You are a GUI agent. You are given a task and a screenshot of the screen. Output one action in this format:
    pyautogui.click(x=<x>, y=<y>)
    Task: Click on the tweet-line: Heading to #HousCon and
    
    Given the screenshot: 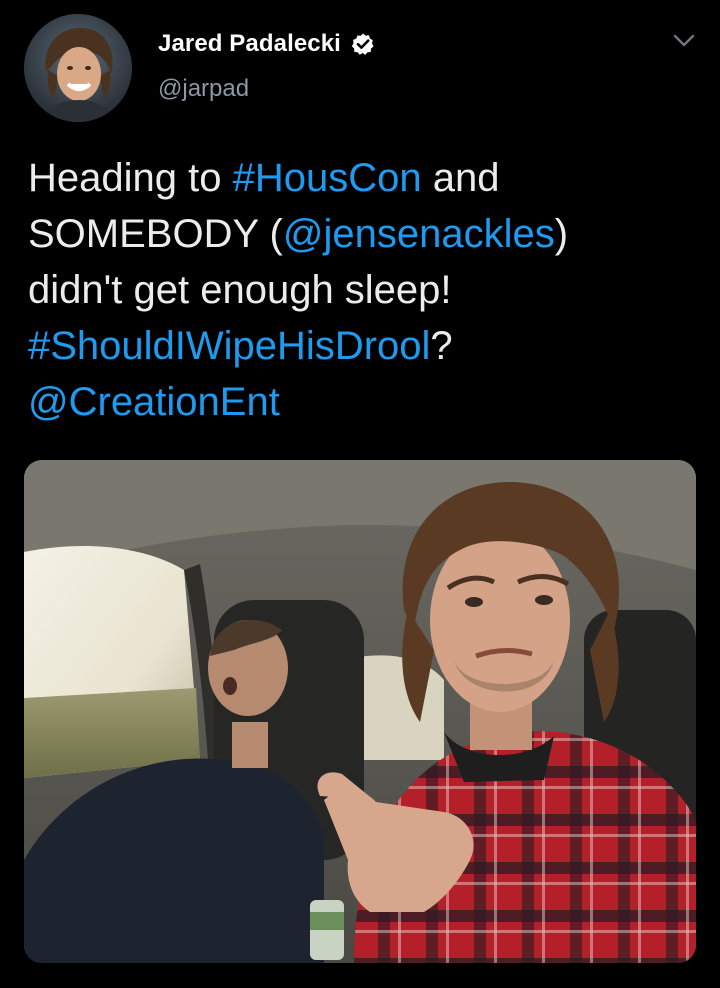 What is the action you would take?
    pyautogui.click(x=363, y=178)
    